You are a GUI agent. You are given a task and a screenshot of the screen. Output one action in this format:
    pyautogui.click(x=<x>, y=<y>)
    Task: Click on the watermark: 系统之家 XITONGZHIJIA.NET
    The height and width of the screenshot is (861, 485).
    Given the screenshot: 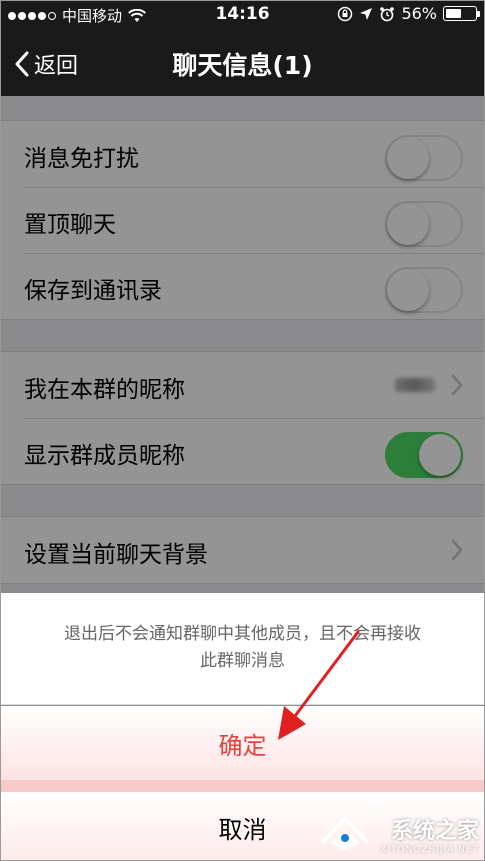 What is the action you would take?
    pyautogui.click(x=397, y=834)
    